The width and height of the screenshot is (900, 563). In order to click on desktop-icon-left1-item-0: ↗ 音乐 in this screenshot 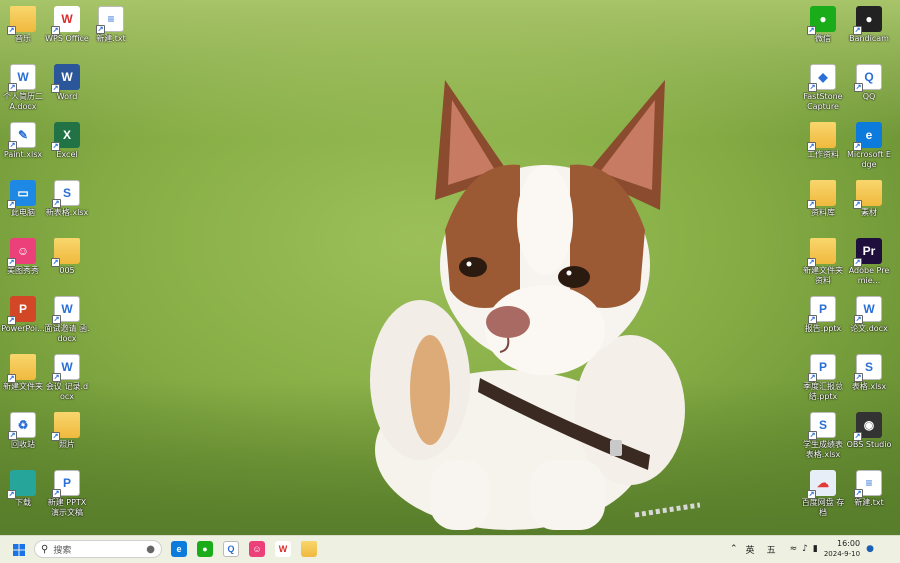, I will do `click(23, 25)`.